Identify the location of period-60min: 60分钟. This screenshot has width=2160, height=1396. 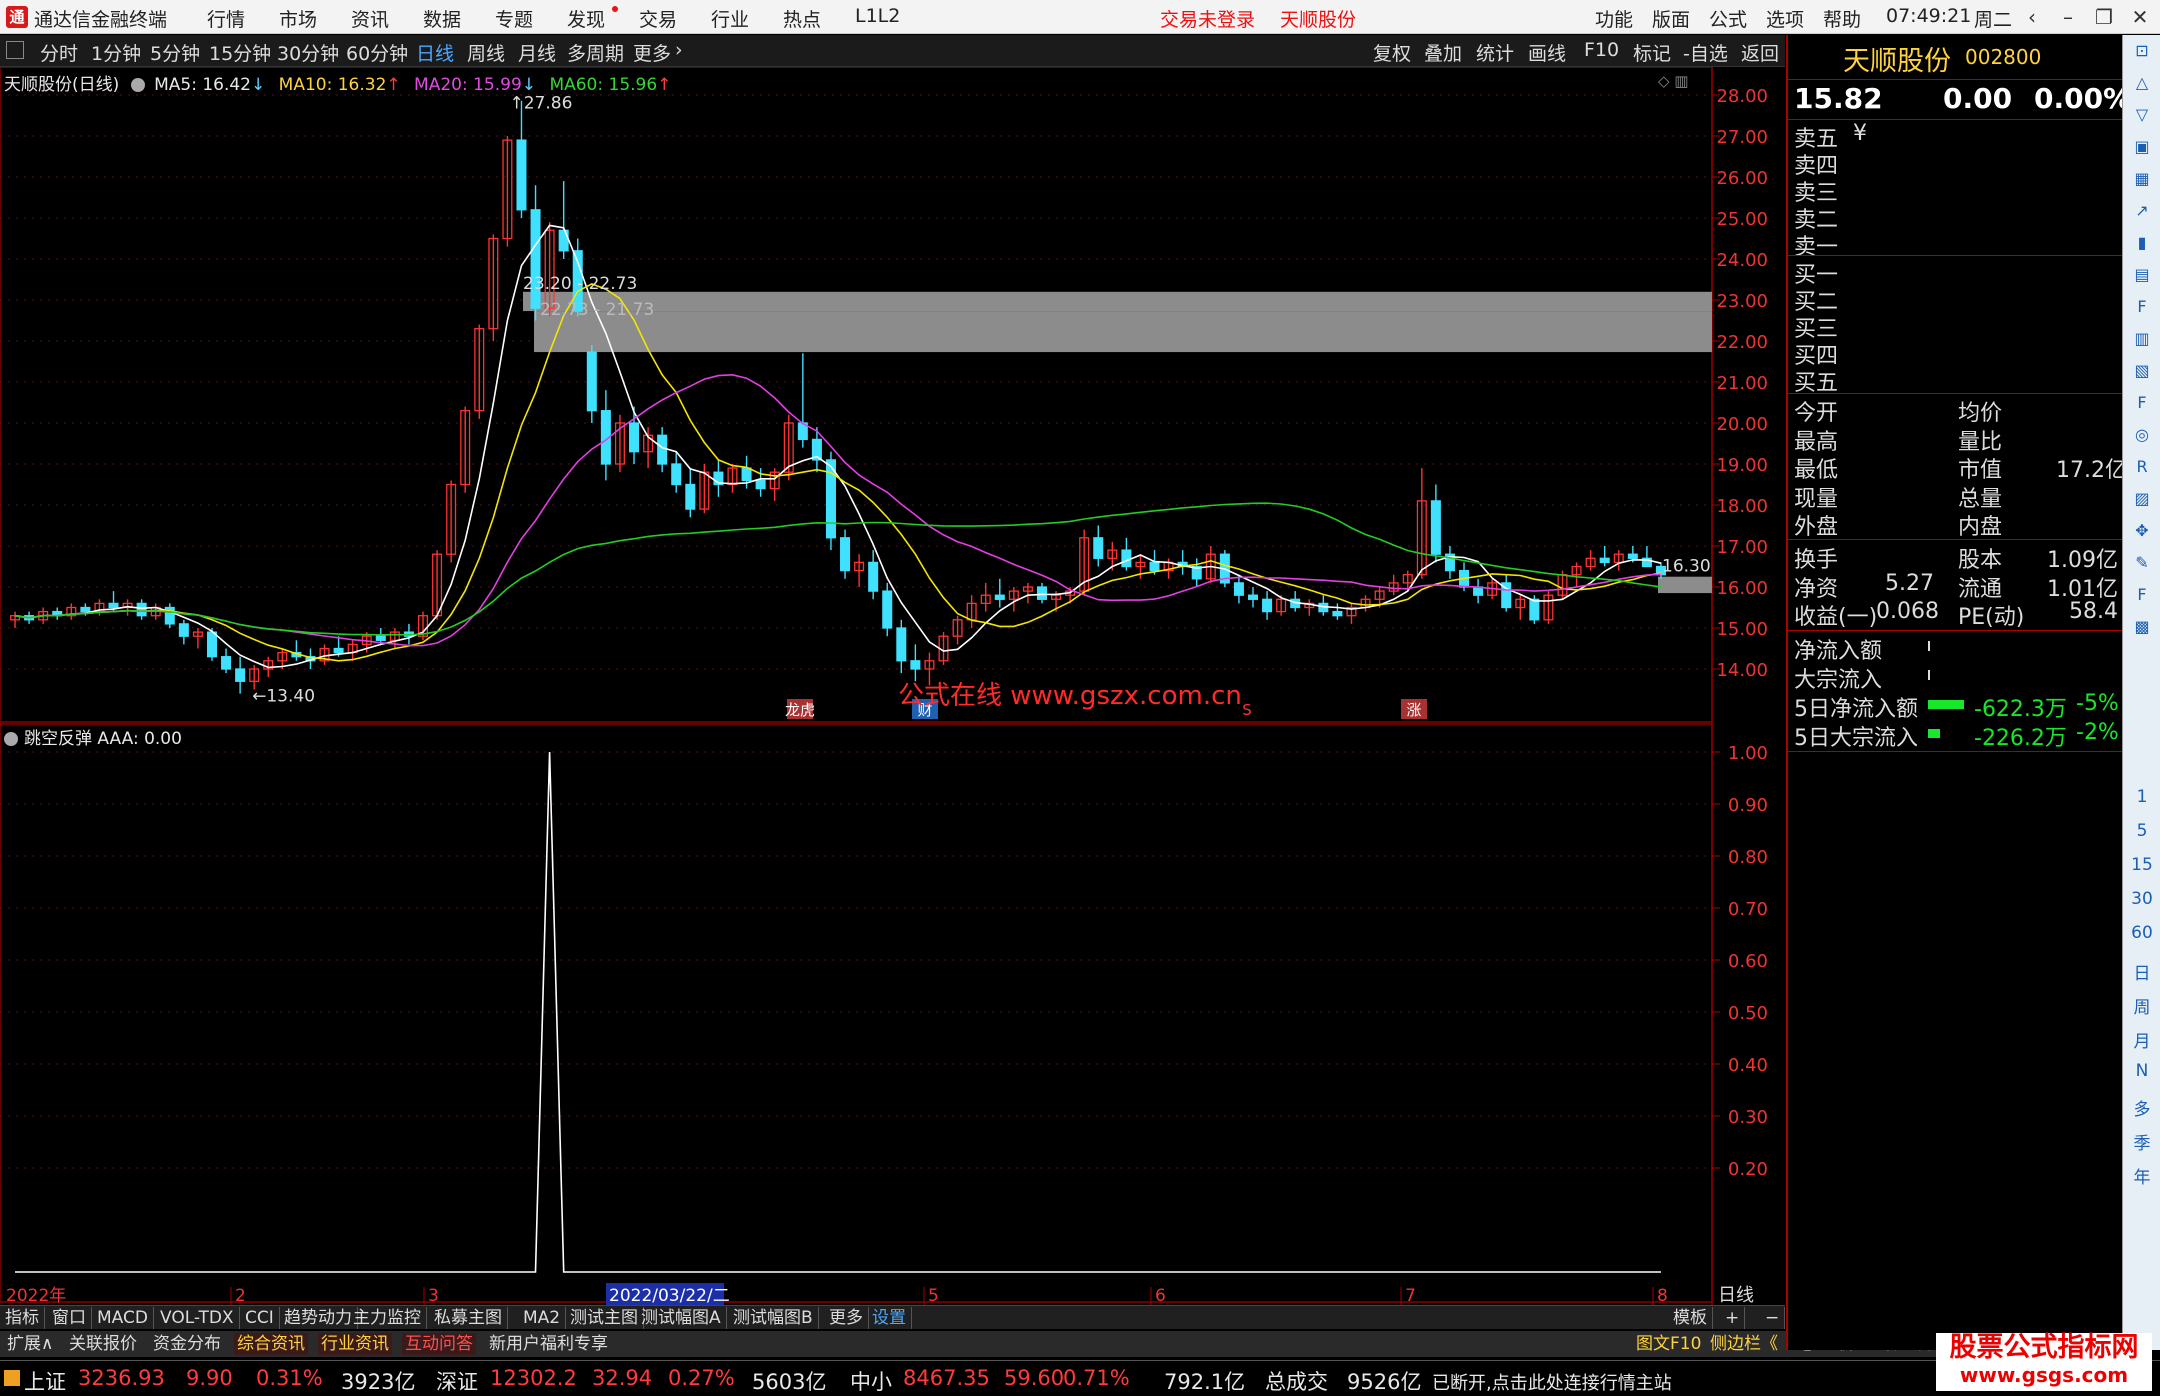
(377, 52).